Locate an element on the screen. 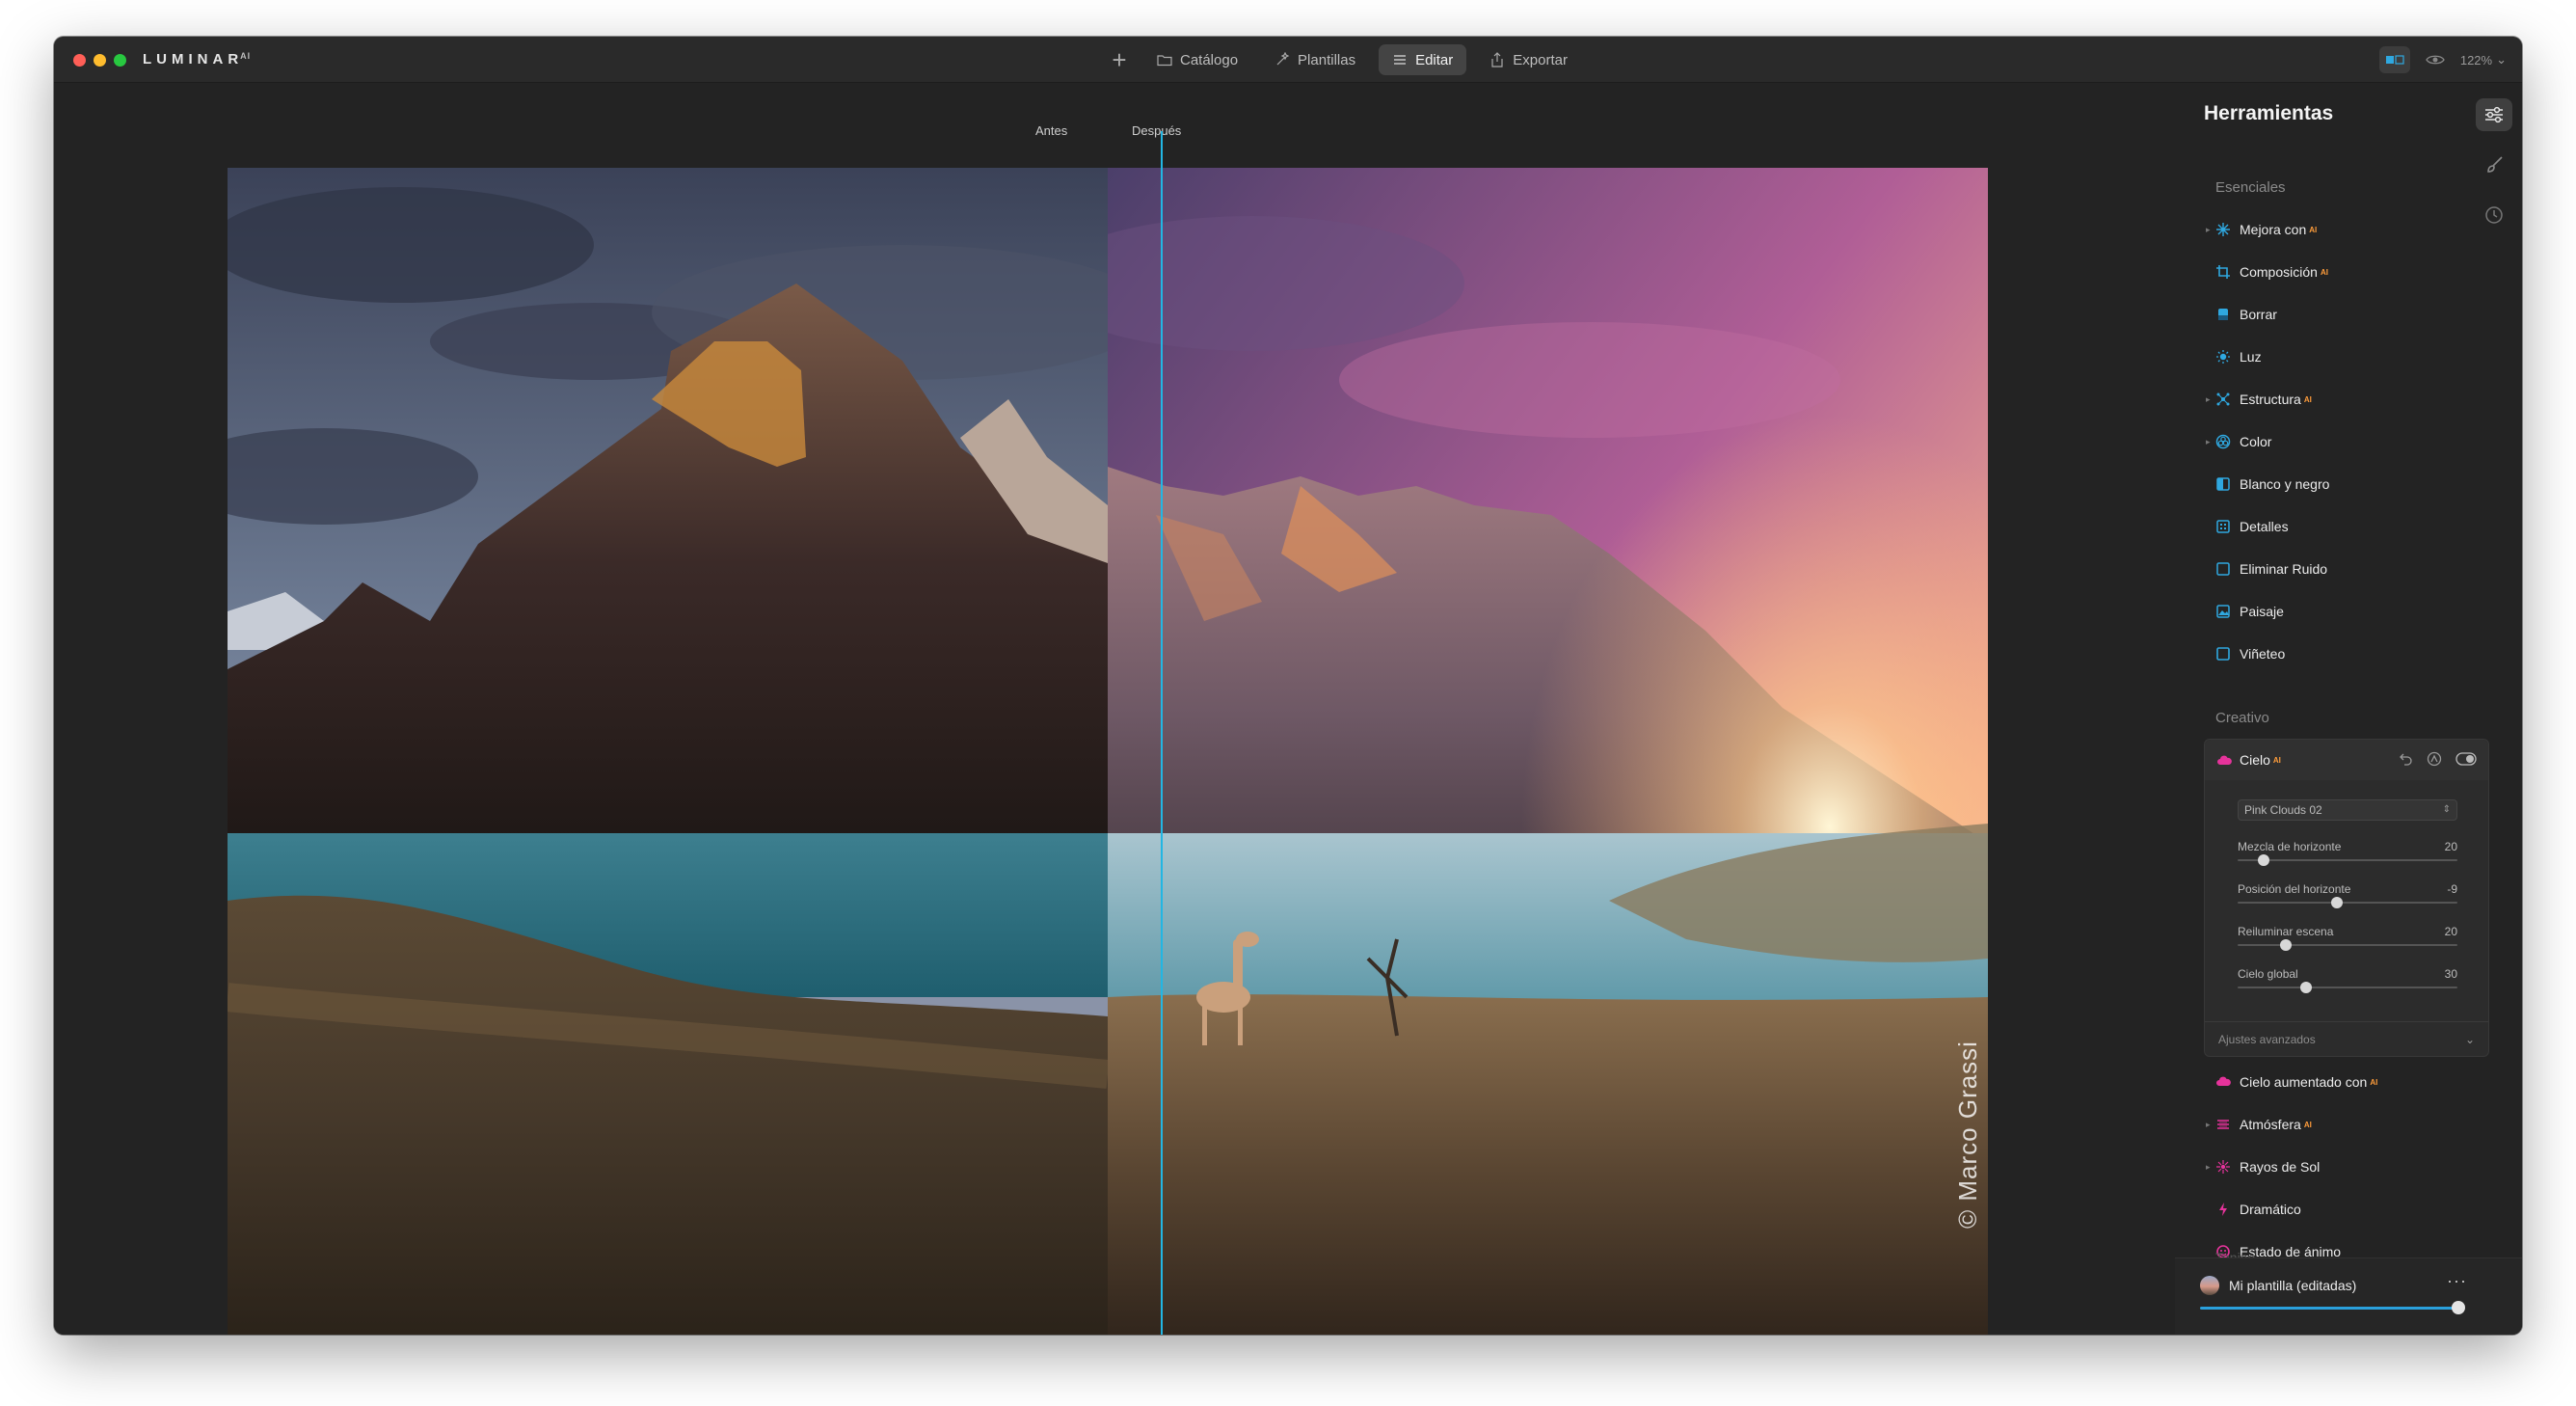 This screenshot has width=2576, height=1406. templates-tab: Plantillas is located at coordinates (1315, 59).